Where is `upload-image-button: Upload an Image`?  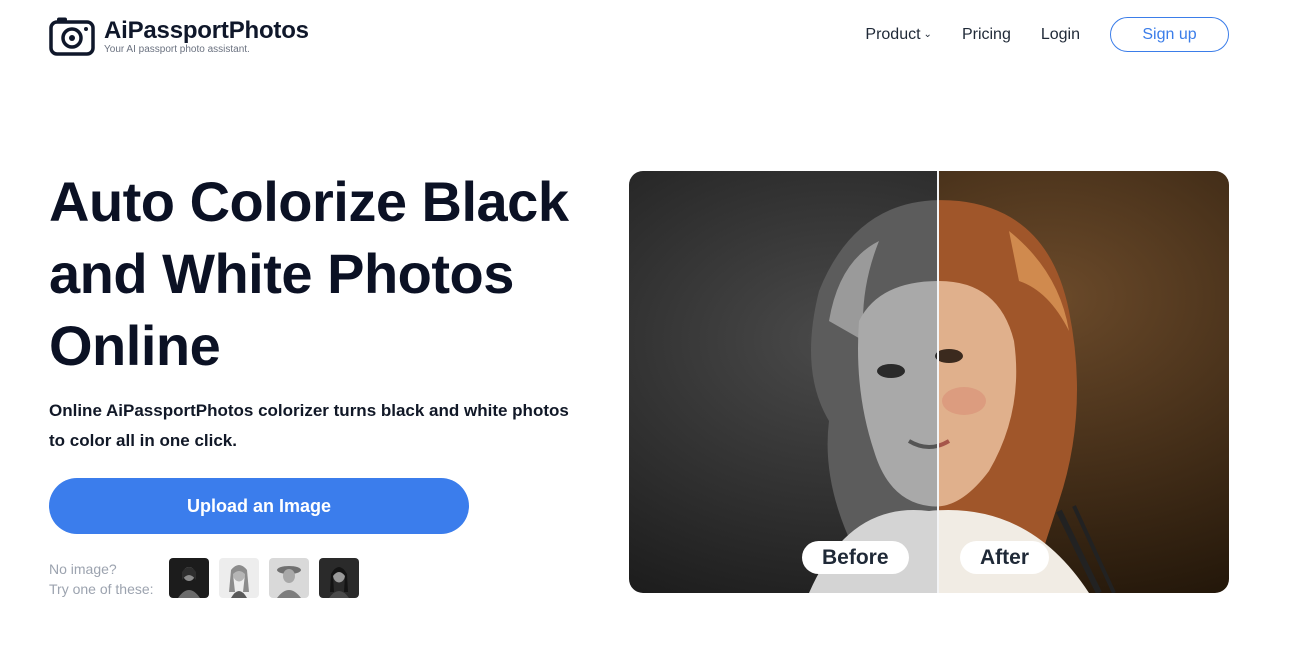
upload-image-button: Upload an Image is located at coordinates (259, 506).